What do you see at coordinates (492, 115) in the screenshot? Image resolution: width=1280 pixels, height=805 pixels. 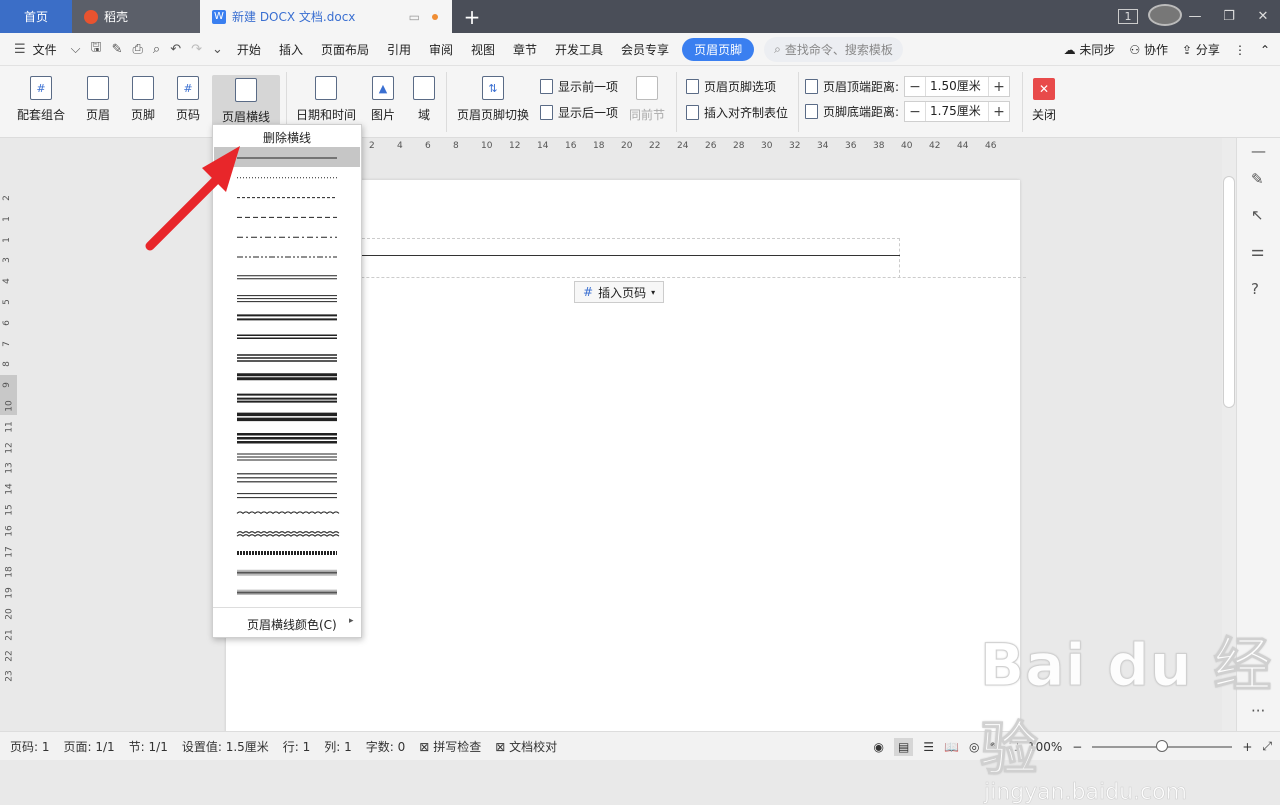 I see `switch-label: 页眉页脚切换` at bounding box center [492, 115].